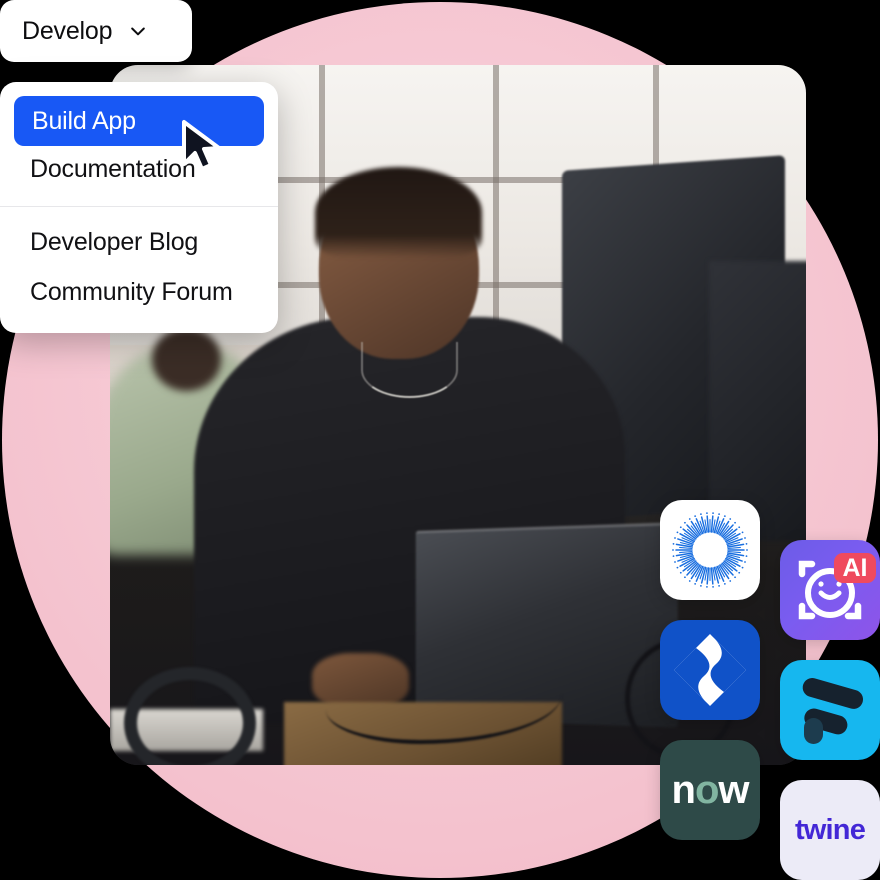 The image size is (880, 880). Describe the element at coordinates (139, 121) in the screenshot. I see `menu-item-build-app: Build App` at that location.